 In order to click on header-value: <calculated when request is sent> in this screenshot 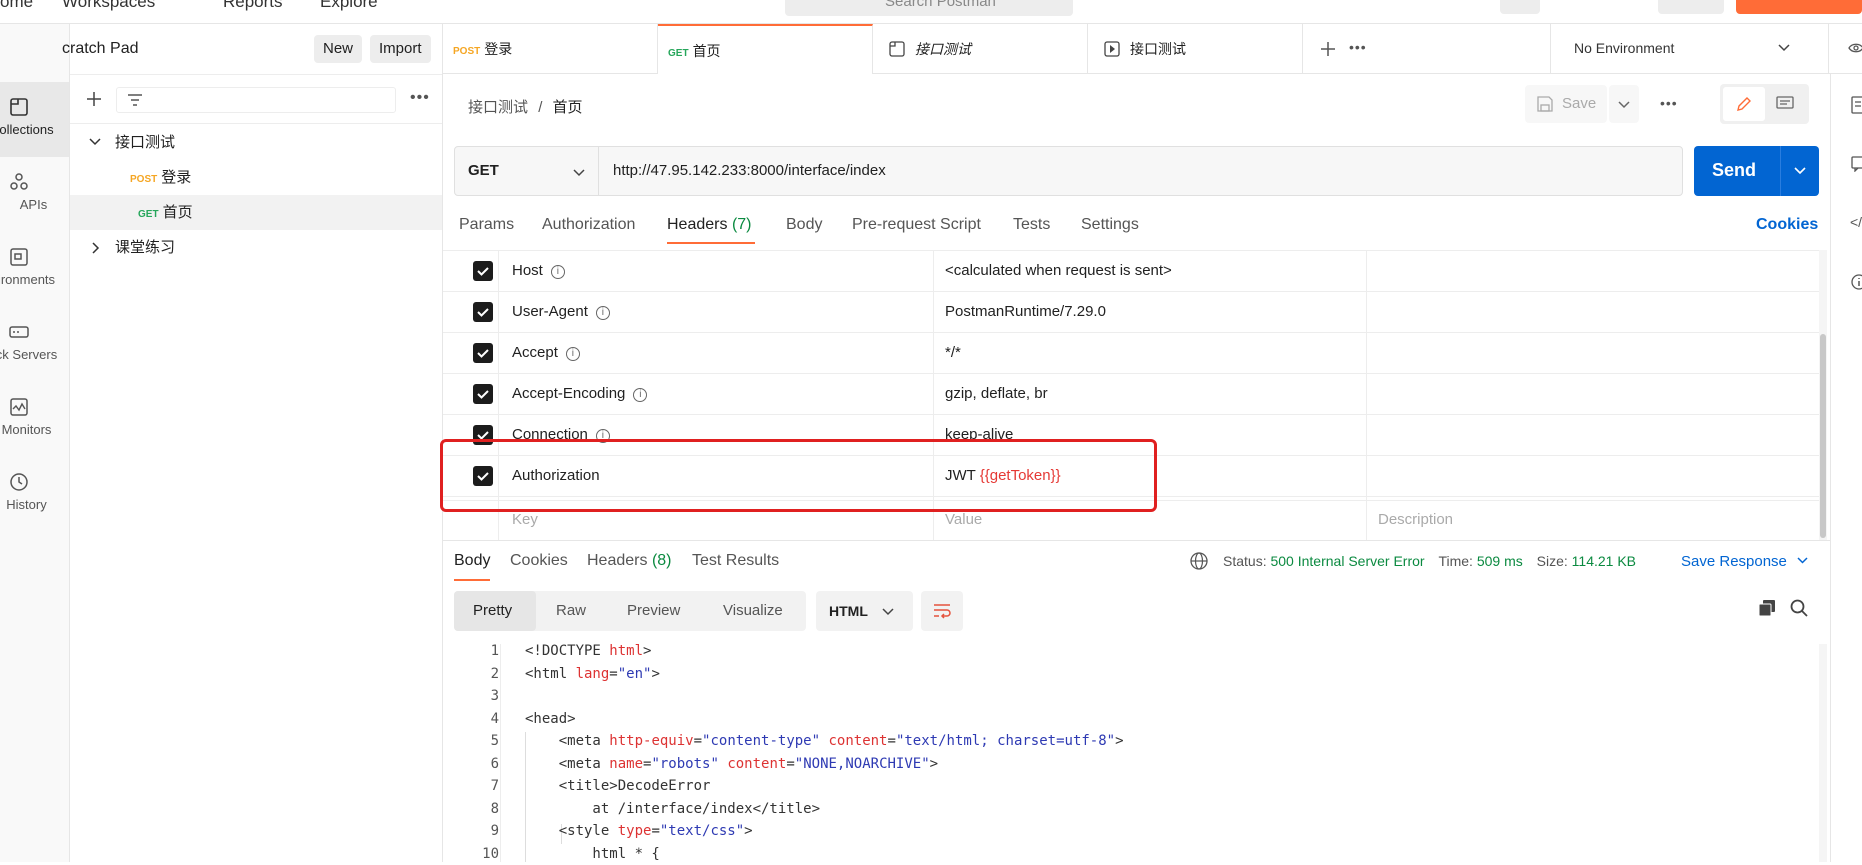, I will do `click(1058, 270)`.